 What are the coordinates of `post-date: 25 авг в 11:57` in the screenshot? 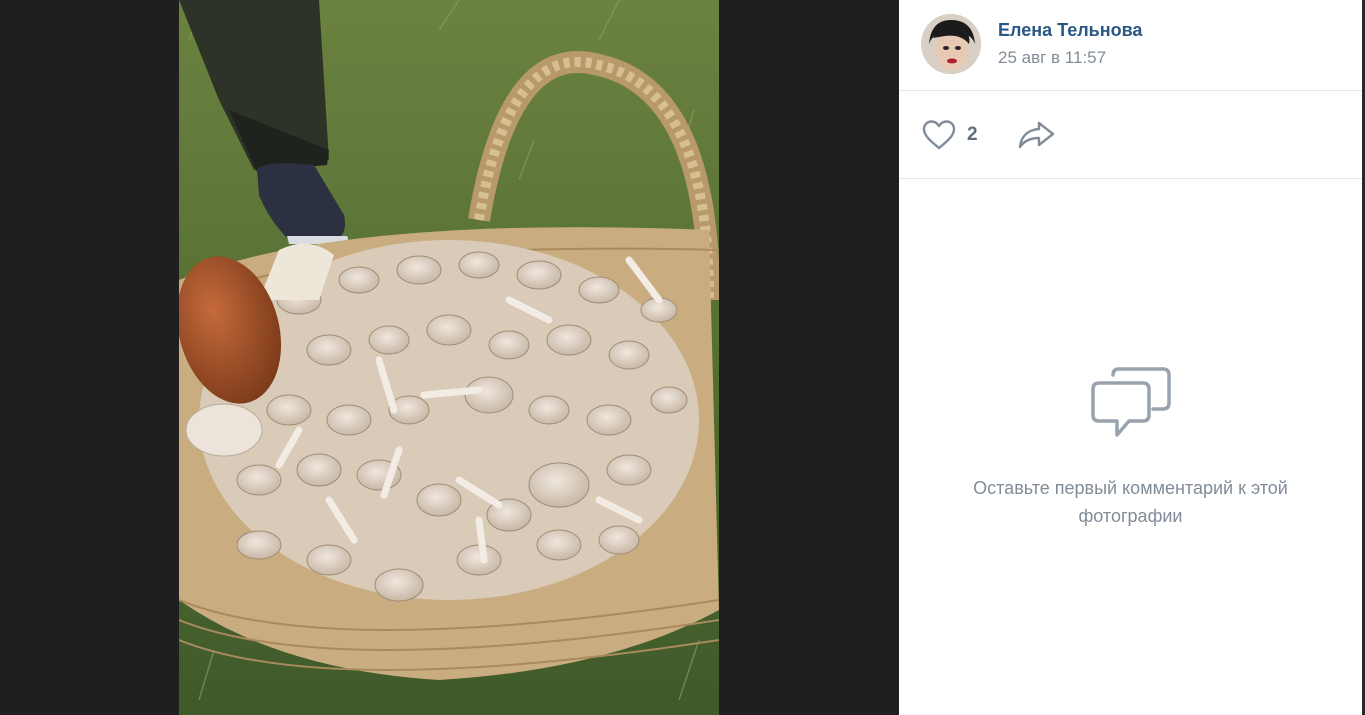 It's located at (1052, 58).